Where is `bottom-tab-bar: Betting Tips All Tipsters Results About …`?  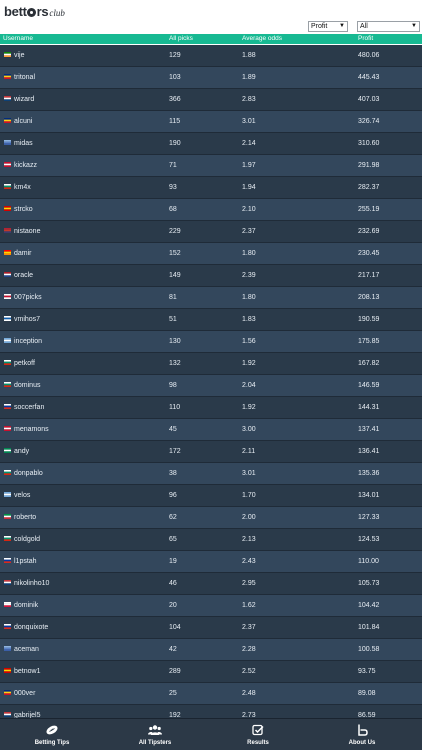
bottom-tab-bar: Betting Tips All Tipsters Results About … is located at coordinates (211, 734).